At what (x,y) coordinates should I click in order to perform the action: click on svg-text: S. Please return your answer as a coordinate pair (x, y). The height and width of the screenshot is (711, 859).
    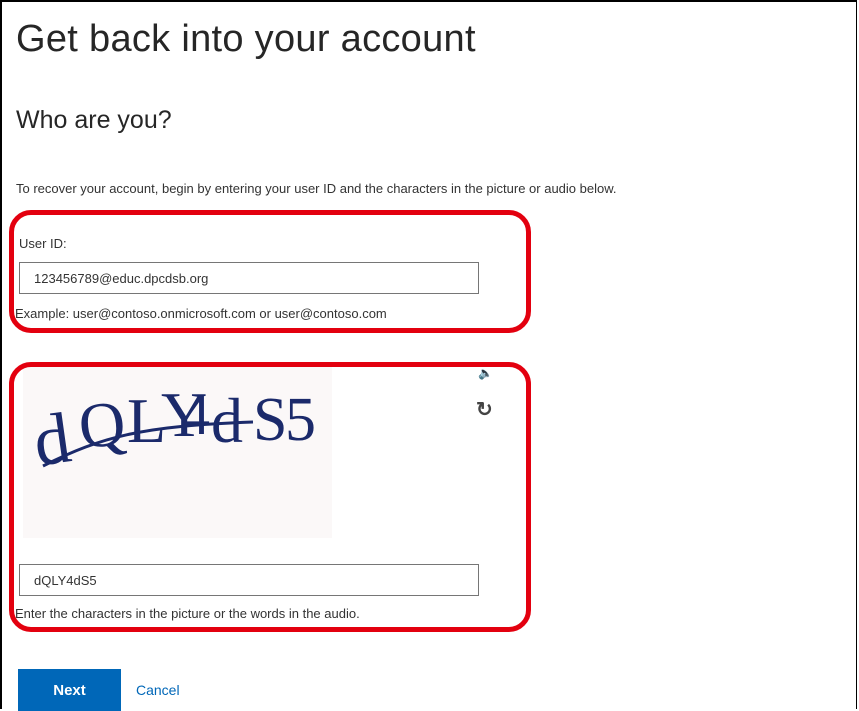
    Looking at the image, I should click on (270, 420).